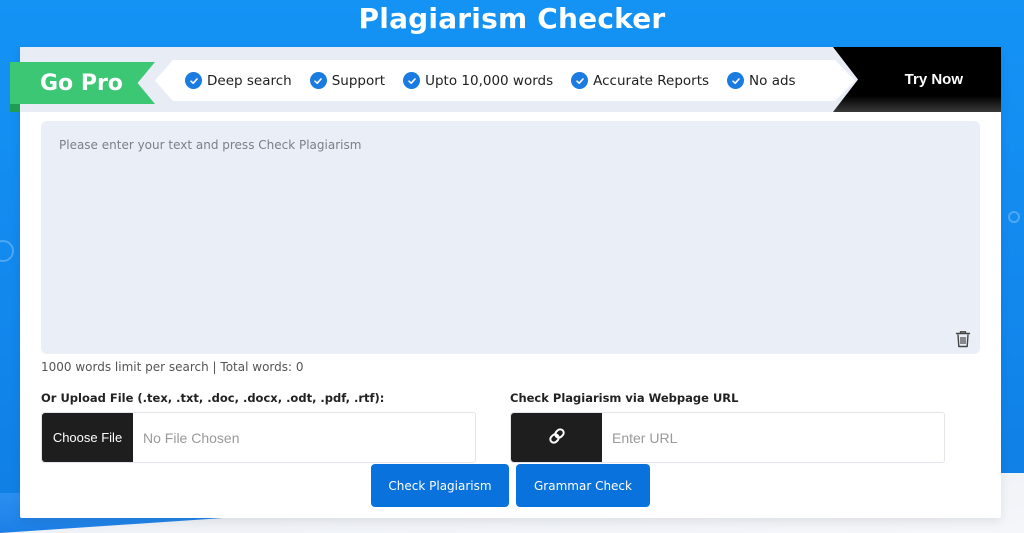 This screenshot has width=1024, height=533. What do you see at coordinates (249, 80) in the screenshot?
I see `feature-label: Deep search` at bounding box center [249, 80].